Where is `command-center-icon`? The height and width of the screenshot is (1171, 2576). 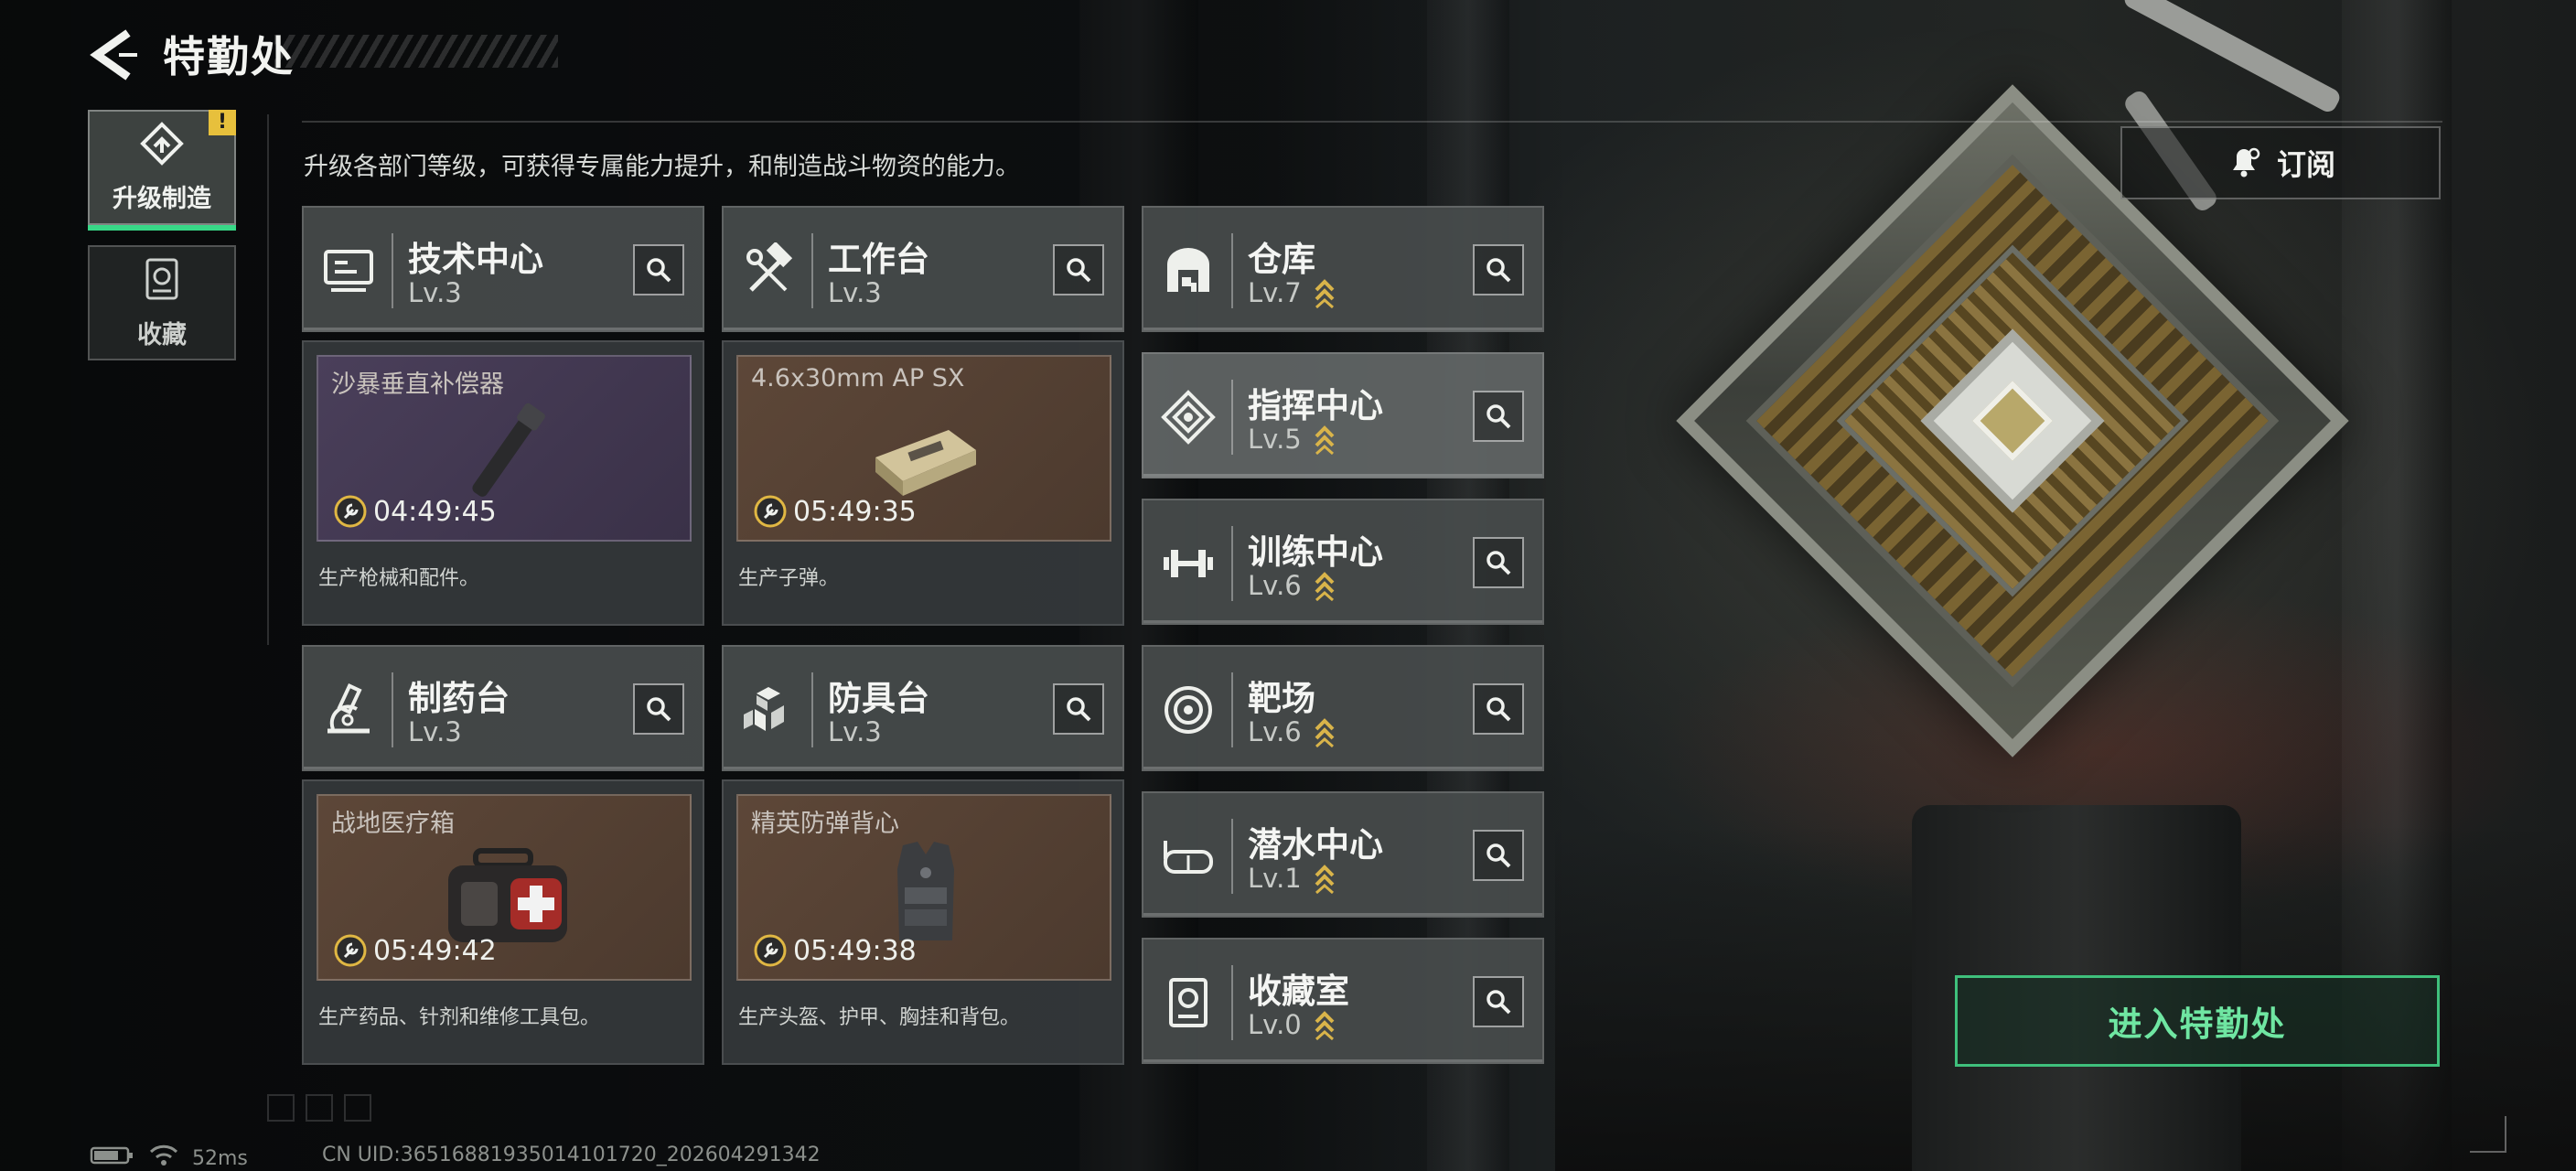
command-center-icon is located at coordinates (1188, 417).